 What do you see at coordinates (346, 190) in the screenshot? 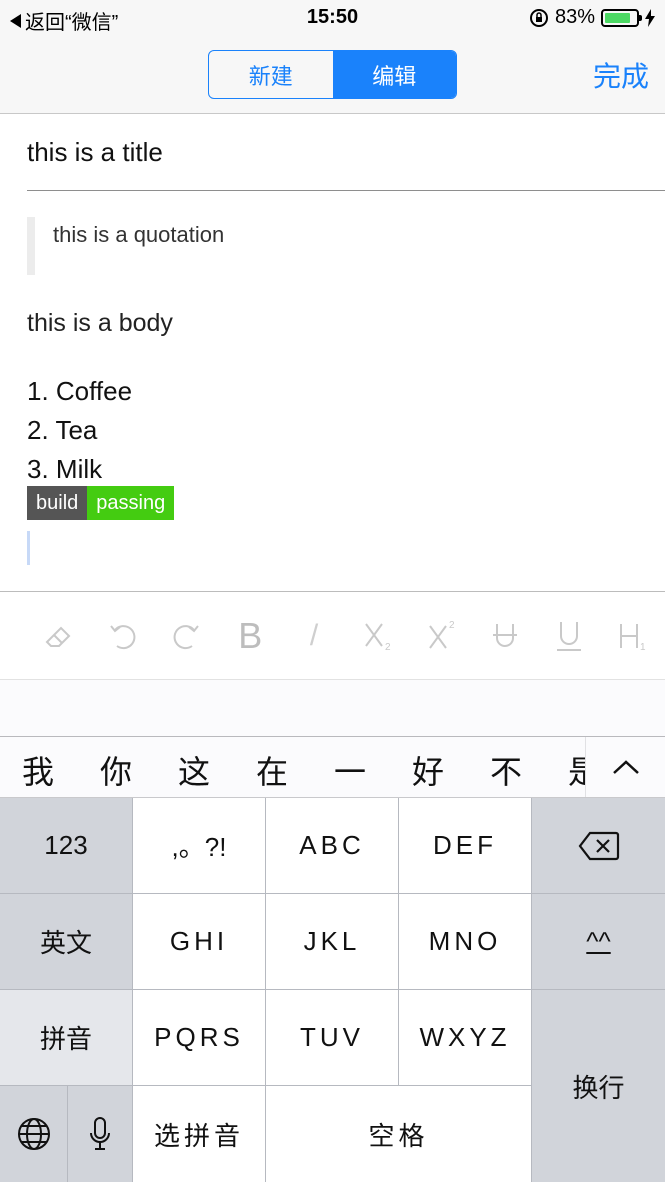
I see `title-divider` at bounding box center [346, 190].